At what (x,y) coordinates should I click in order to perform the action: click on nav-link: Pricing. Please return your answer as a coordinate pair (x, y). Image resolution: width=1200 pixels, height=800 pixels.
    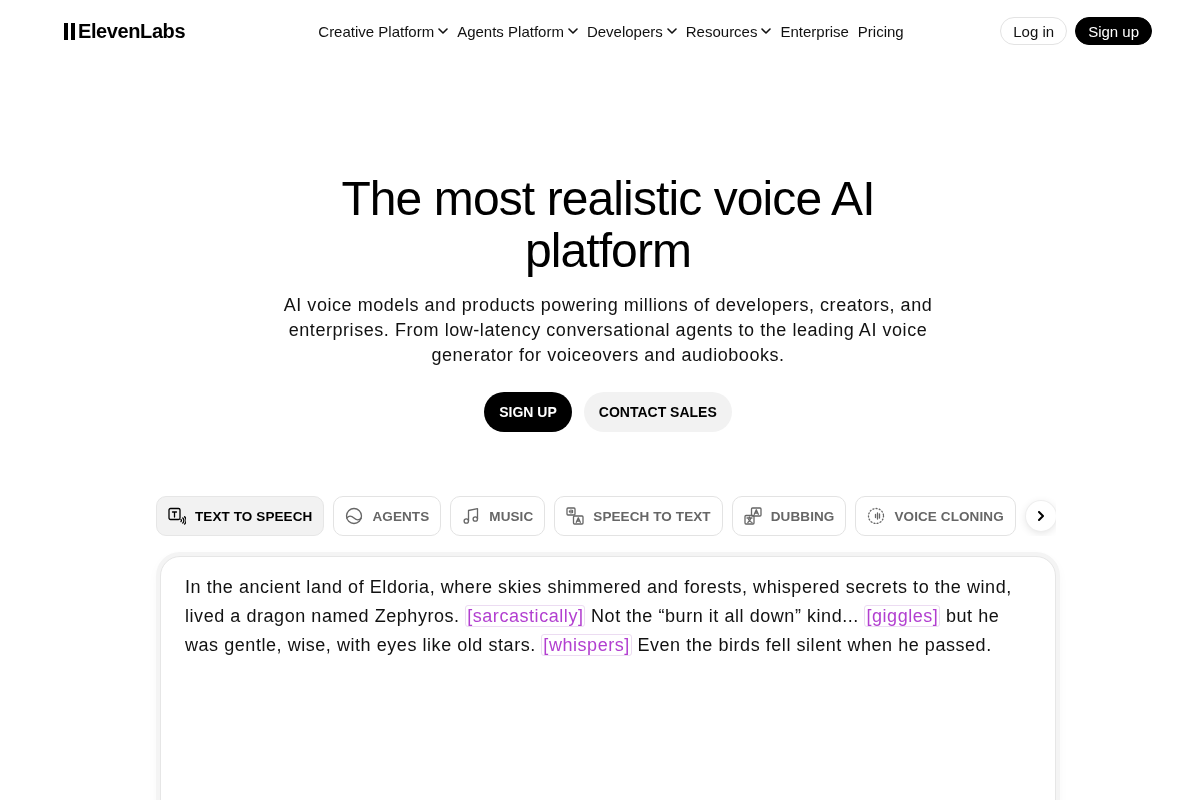
    Looking at the image, I should click on (880, 31).